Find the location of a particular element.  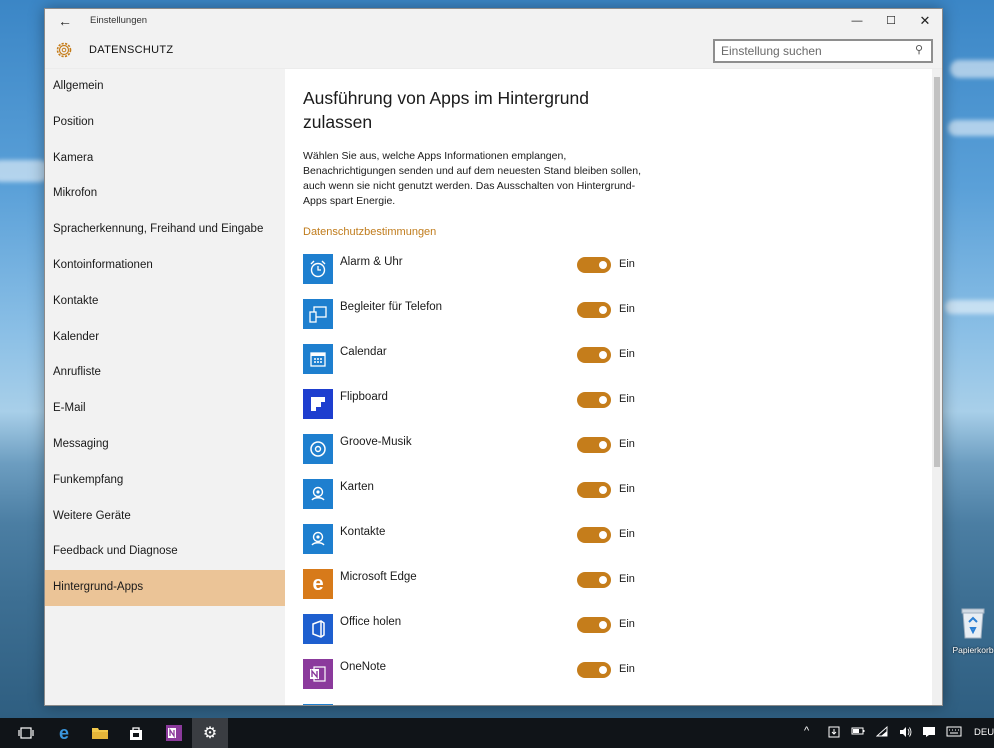

office-icon is located at coordinates (318, 629).